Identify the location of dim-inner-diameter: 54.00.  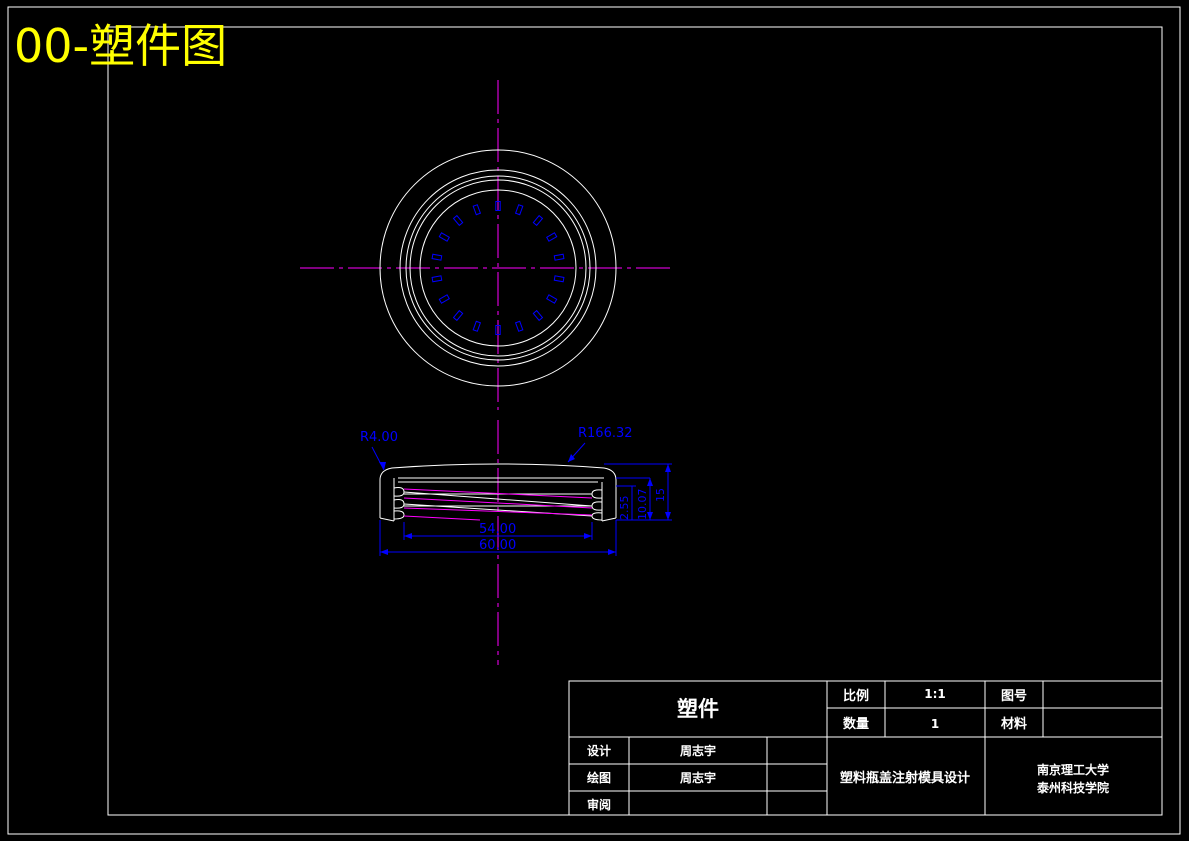
(497, 529).